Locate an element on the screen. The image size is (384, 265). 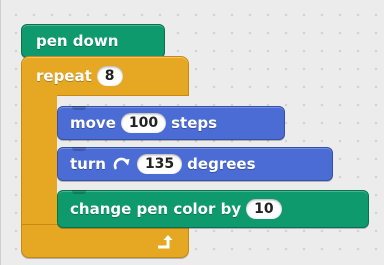
repeat-footer is located at coordinates (105, 241).